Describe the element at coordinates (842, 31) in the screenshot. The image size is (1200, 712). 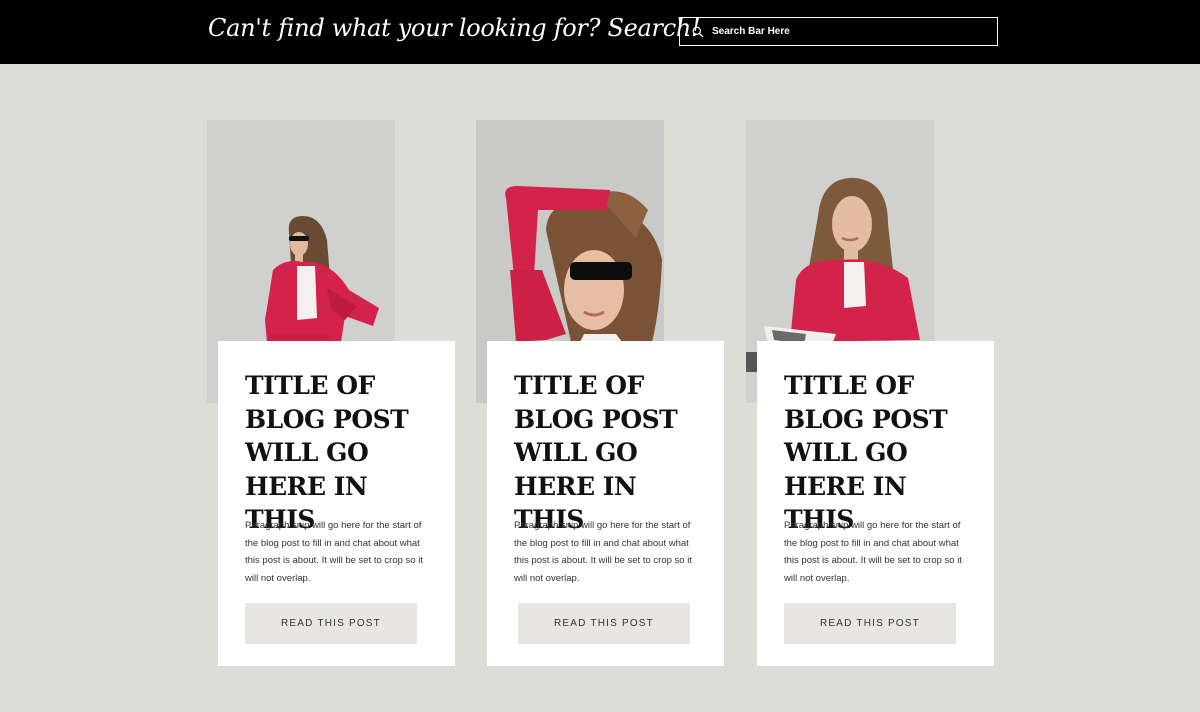
I see `search-input` at that location.